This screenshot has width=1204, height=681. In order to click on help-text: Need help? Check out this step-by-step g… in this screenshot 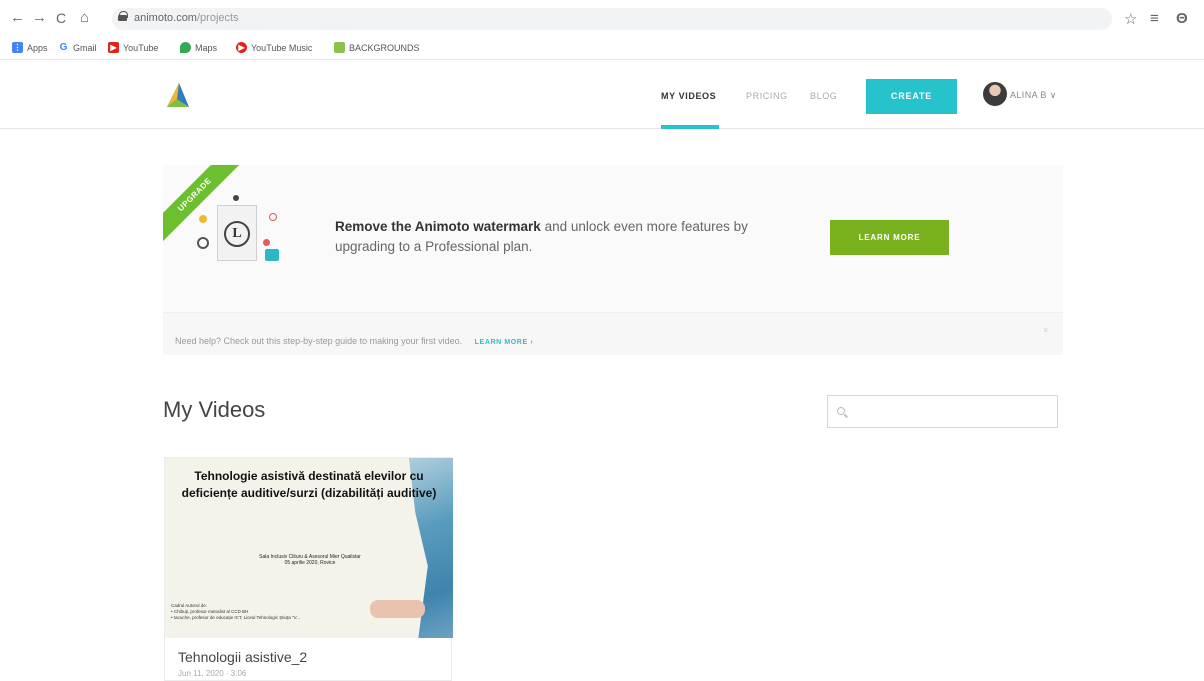, I will do `click(319, 341)`.